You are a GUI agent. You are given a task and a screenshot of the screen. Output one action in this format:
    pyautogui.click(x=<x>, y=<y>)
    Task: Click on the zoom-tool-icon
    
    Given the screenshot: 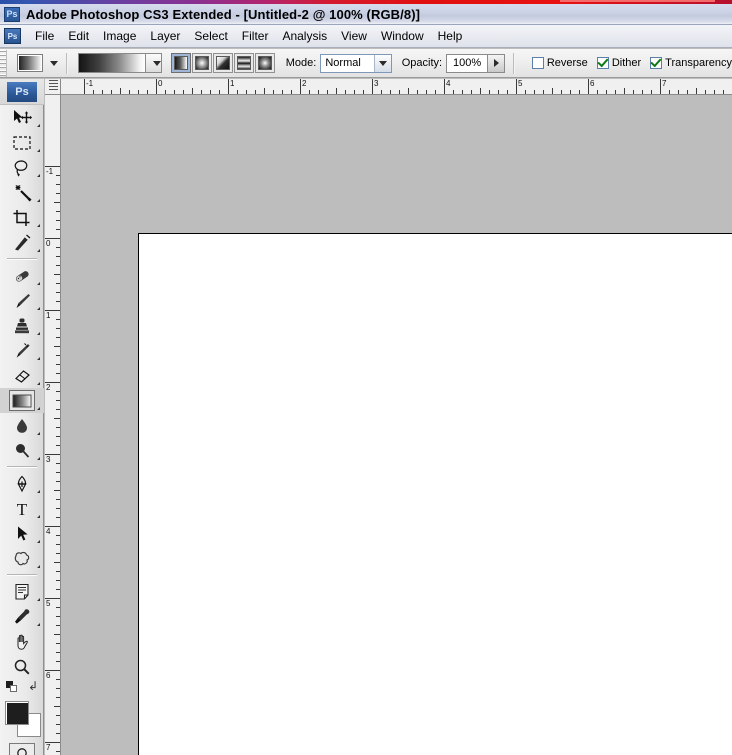 What is the action you would take?
    pyautogui.click(x=22, y=667)
    